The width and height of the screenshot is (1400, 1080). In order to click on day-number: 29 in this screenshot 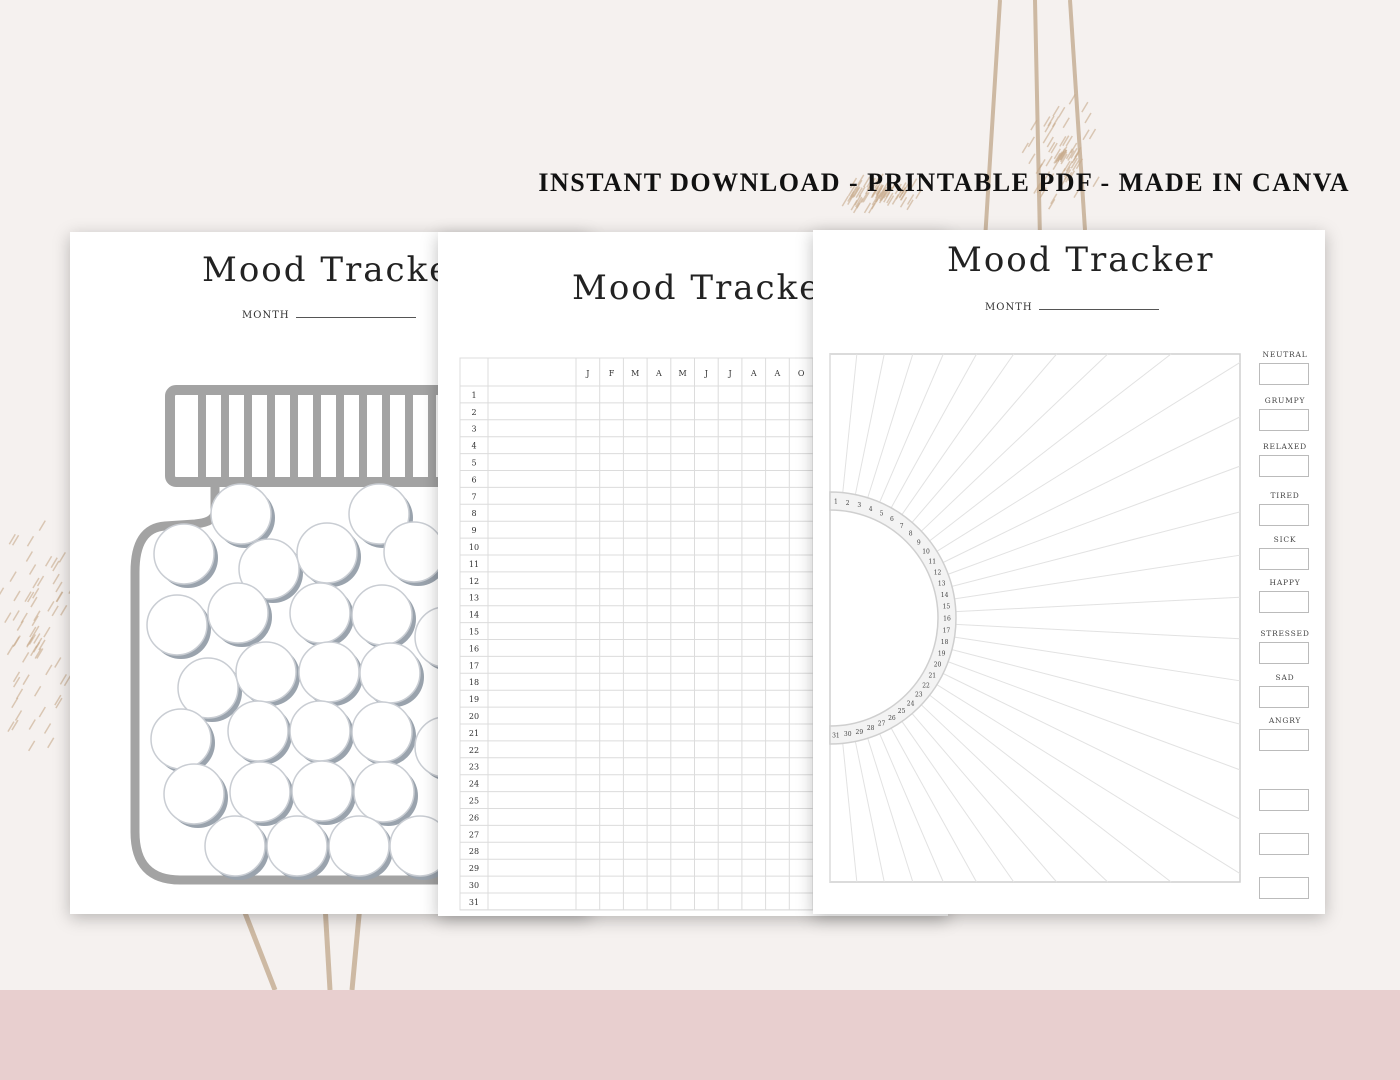, I will do `click(860, 732)`.